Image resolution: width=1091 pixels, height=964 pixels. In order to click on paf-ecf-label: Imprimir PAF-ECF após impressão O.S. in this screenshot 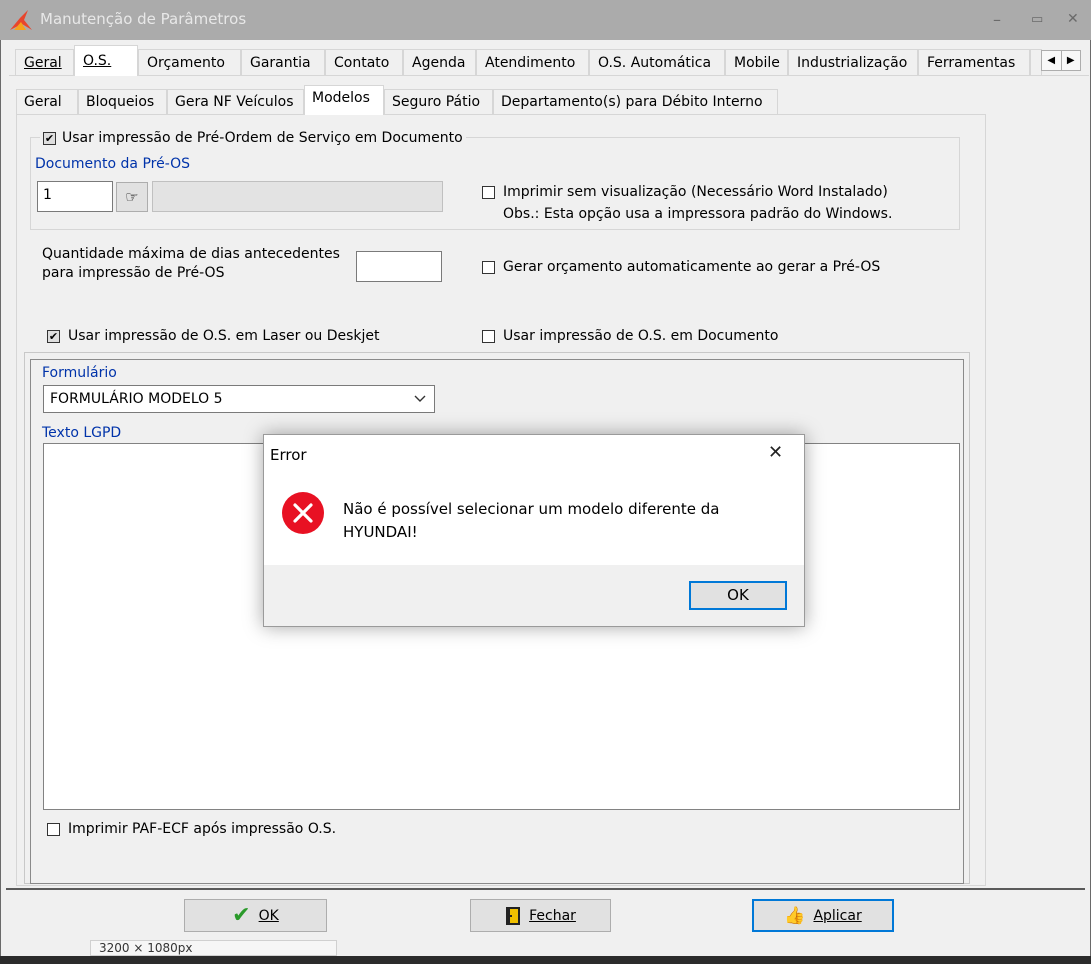, I will do `click(202, 829)`.